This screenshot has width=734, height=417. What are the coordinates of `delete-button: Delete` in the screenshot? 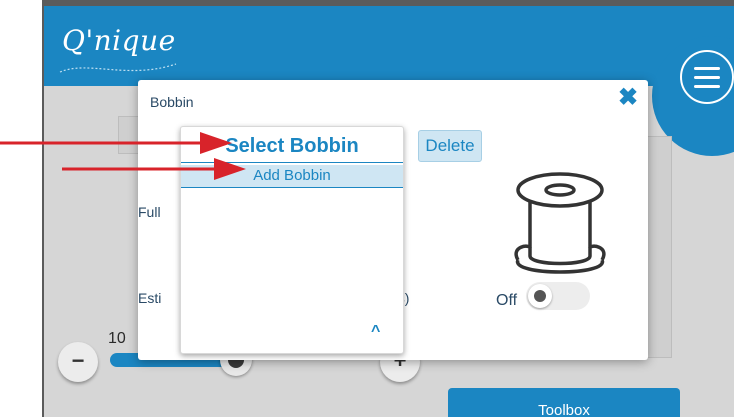 It's located at (450, 146).